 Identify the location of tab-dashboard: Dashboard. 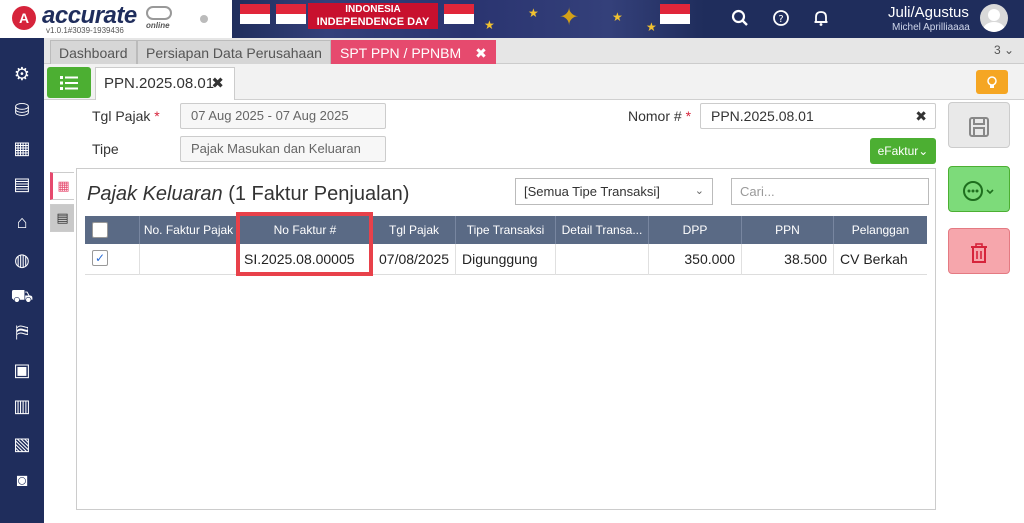
(93, 52).